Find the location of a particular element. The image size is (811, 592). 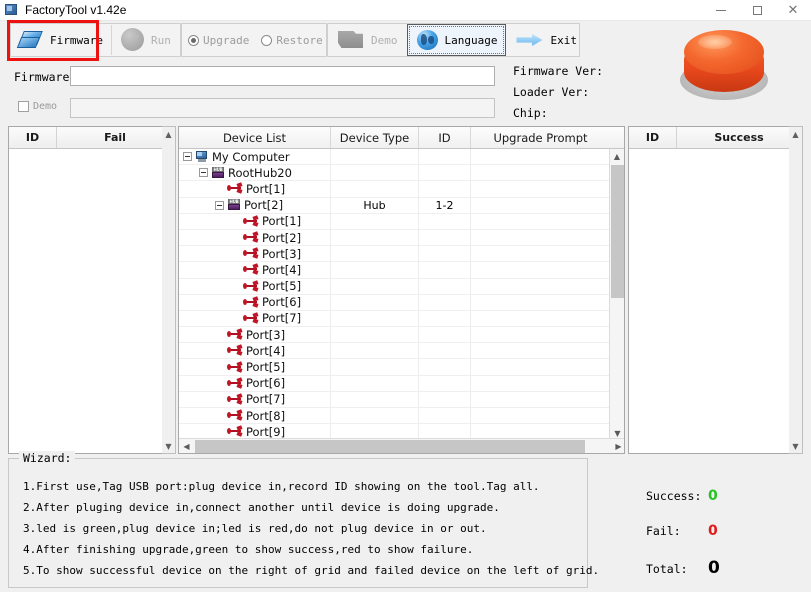

device-tree-hscrollbar: ◀ ▶ is located at coordinates (401, 445).